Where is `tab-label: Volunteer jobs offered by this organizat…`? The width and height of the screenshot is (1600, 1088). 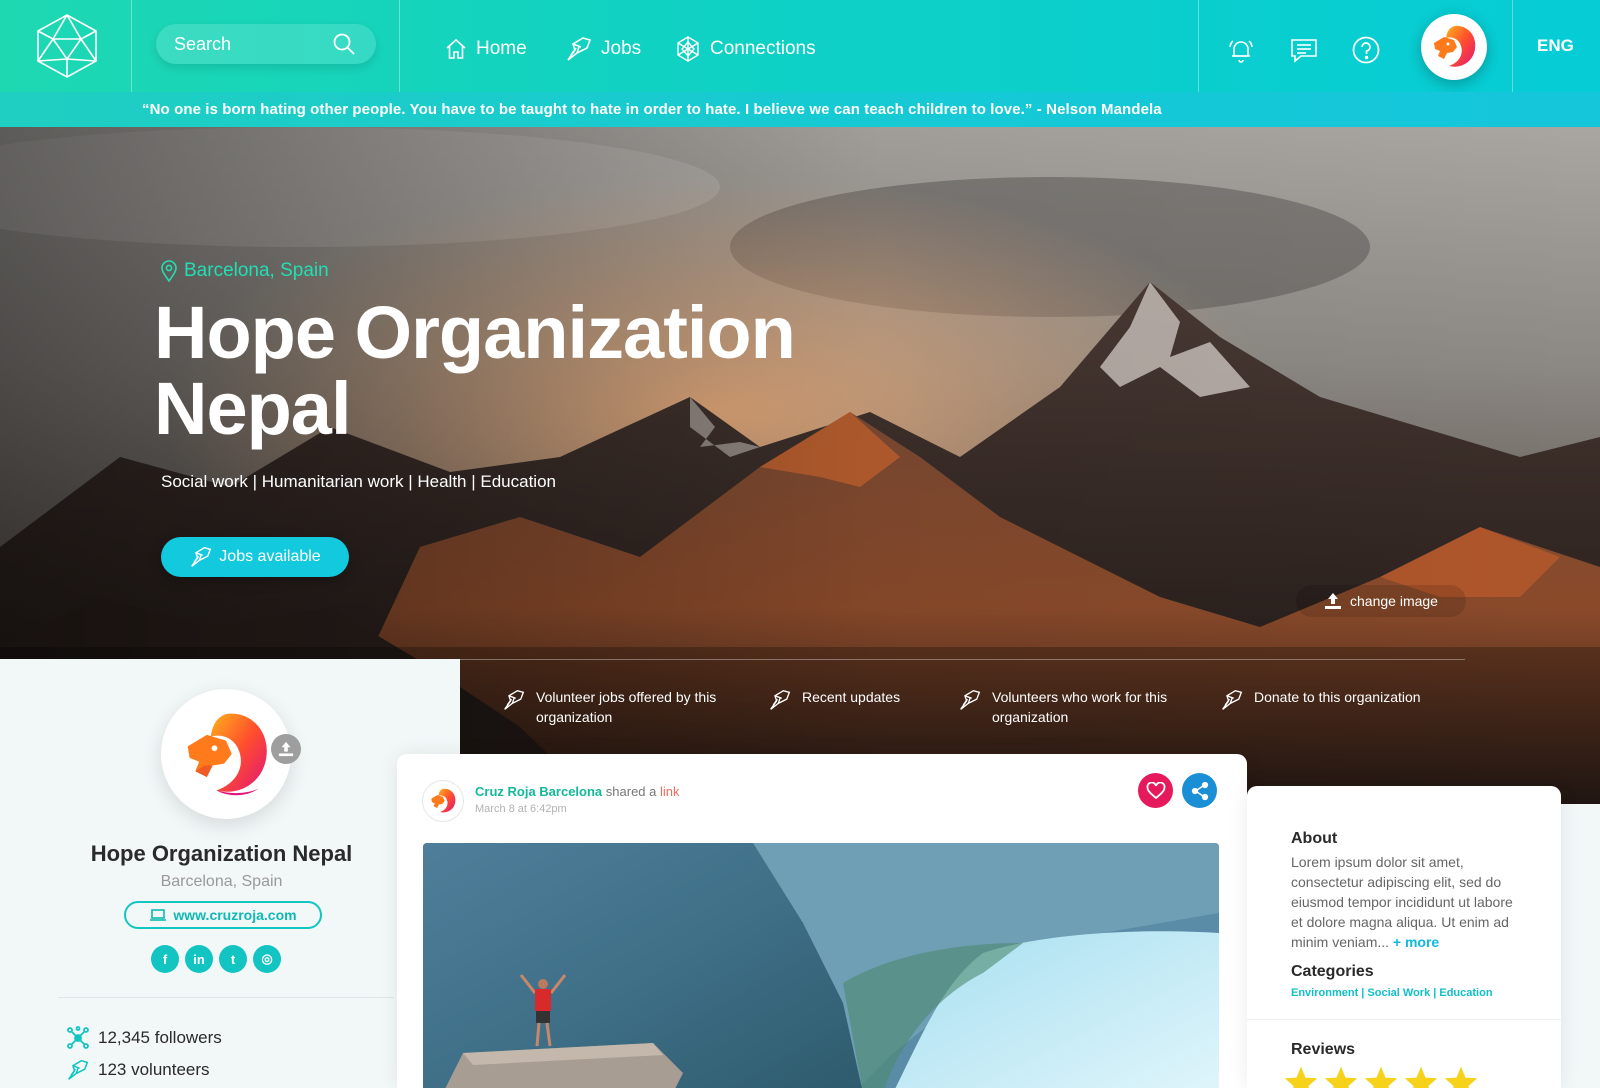 tab-label: Volunteer jobs offered by this organizat… is located at coordinates (626, 707).